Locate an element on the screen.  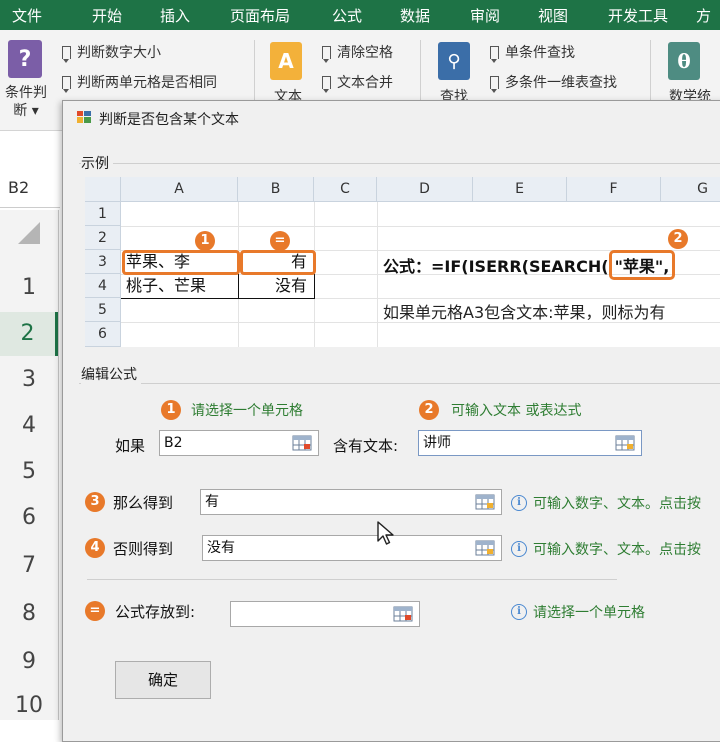
if-cell-value: B2 is located at coordinates (173, 443).